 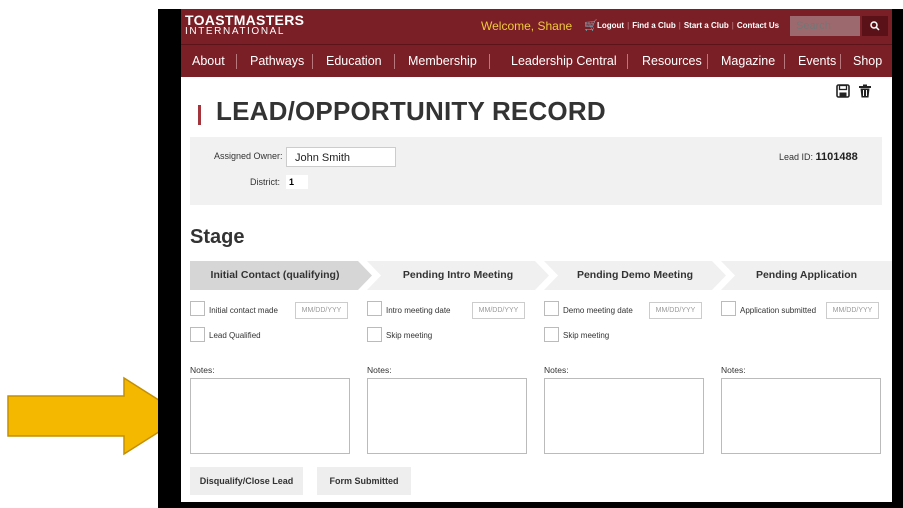 I want to click on nav-magazine: Magazine, so click(x=748, y=61).